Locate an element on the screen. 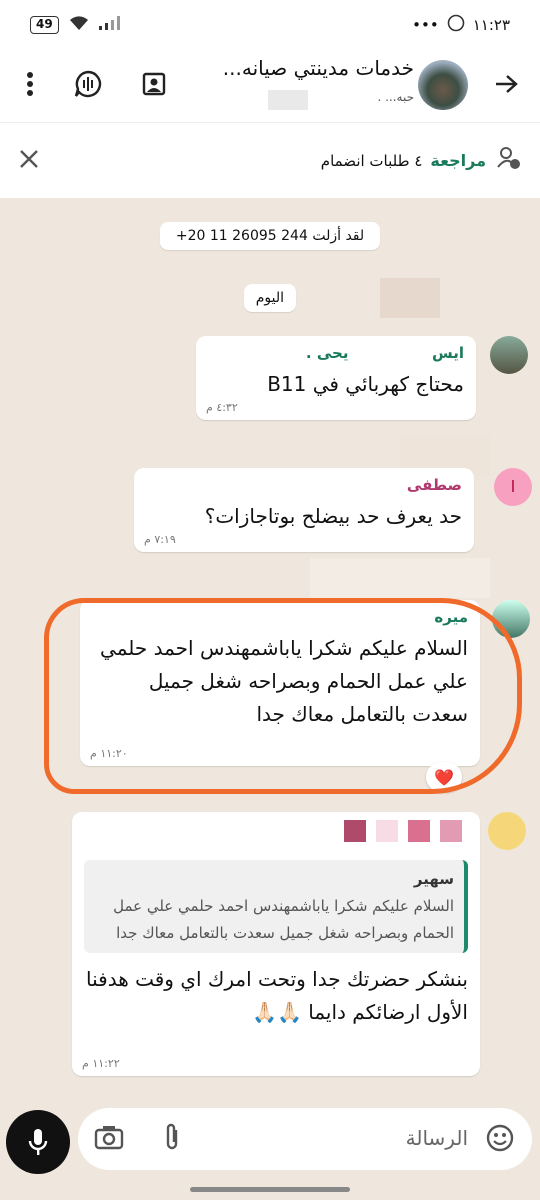  voice-chat-icon is located at coordinates (88, 84).